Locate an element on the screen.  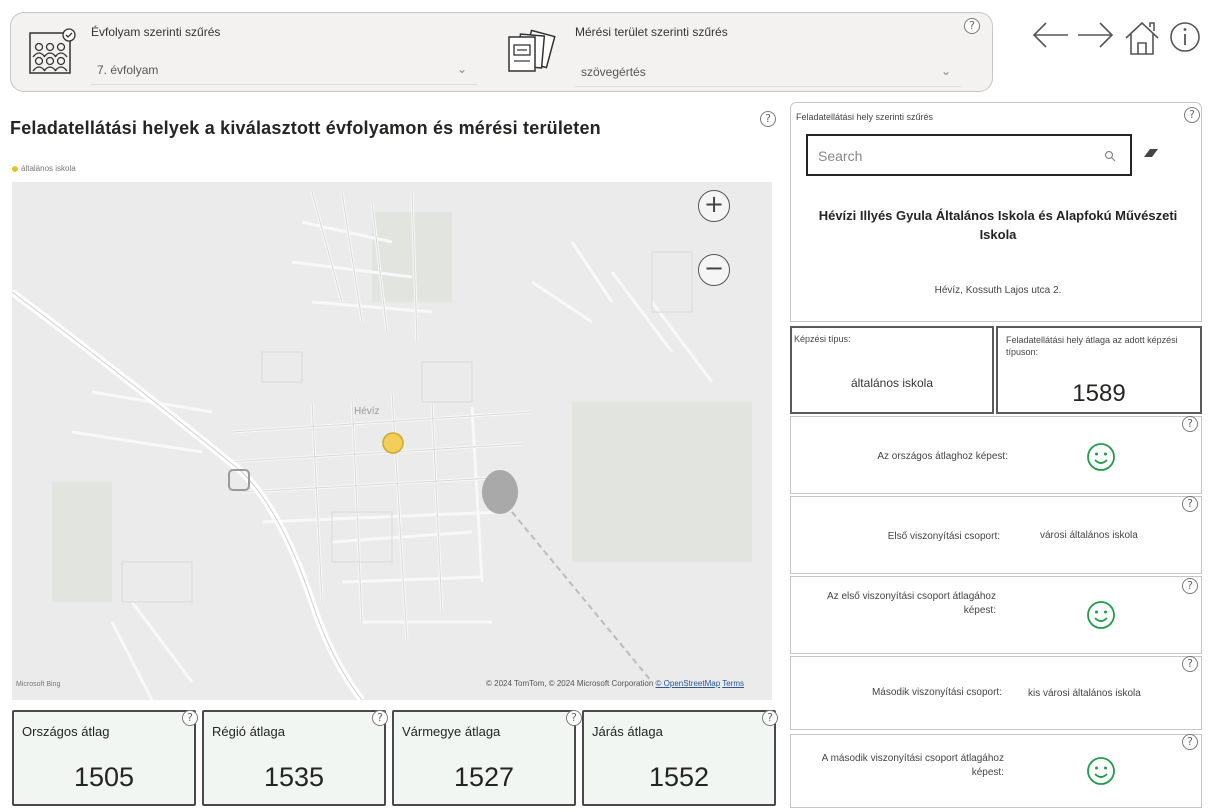
training-type-value: általános iskola is located at coordinates (892, 383).